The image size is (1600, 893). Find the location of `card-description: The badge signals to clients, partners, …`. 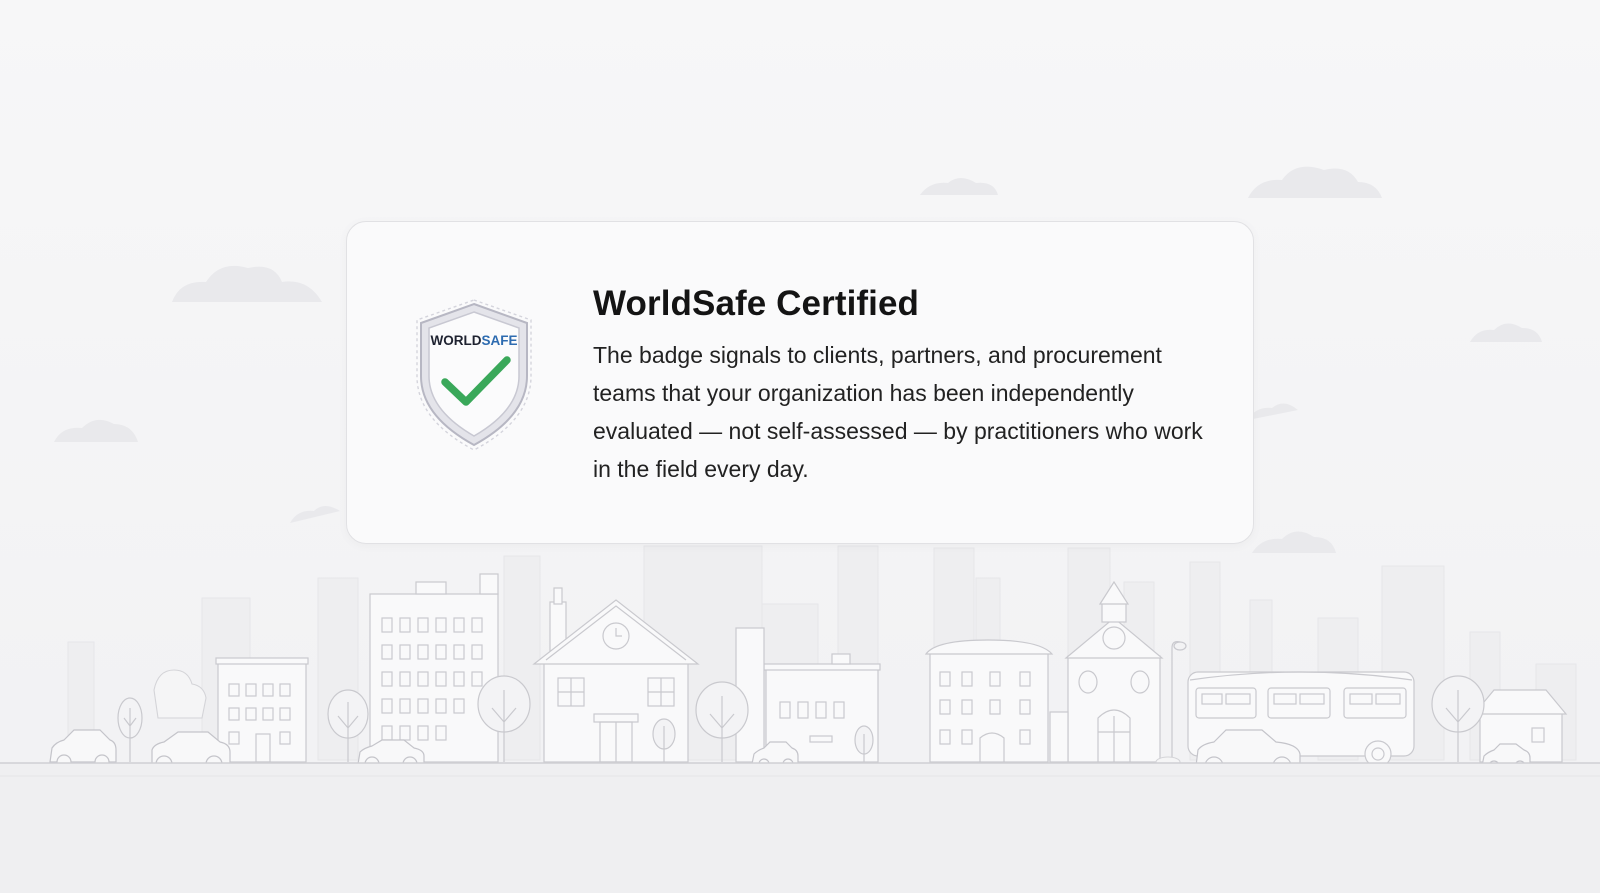

card-description: The badge signals to clients, partners, … is located at coordinates (898, 412).